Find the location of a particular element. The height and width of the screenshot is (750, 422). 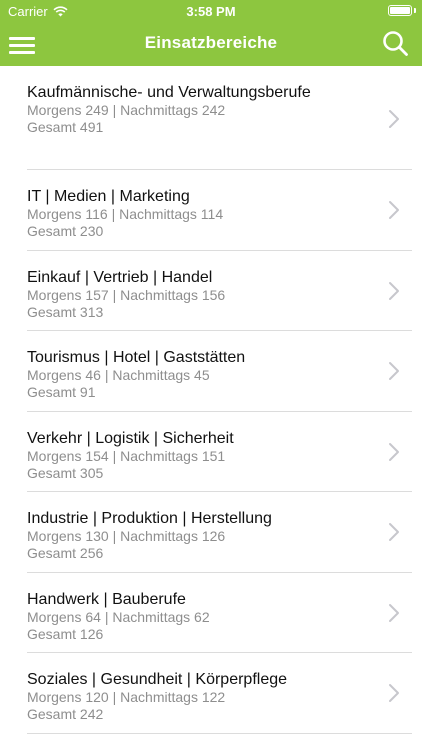

item-shift-counts: Morgens 154 | Nachmittags 151 is located at coordinates (126, 455).